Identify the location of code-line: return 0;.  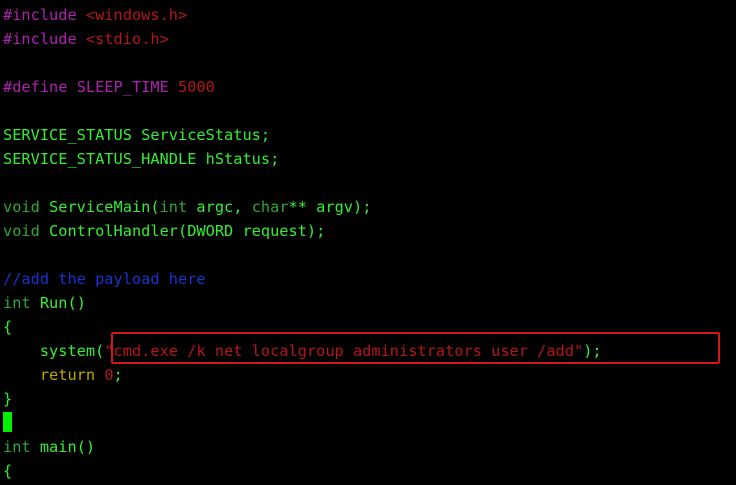
(369, 375).